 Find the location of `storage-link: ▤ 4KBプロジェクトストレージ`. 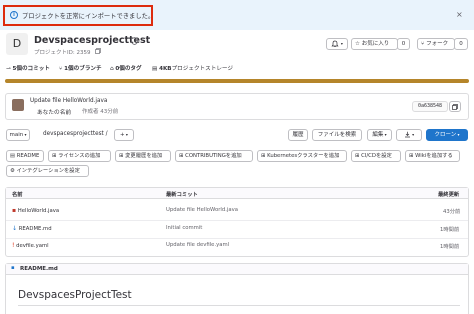

storage-link: ▤ 4KBプロジェクトストレージ is located at coordinates (192, 68).